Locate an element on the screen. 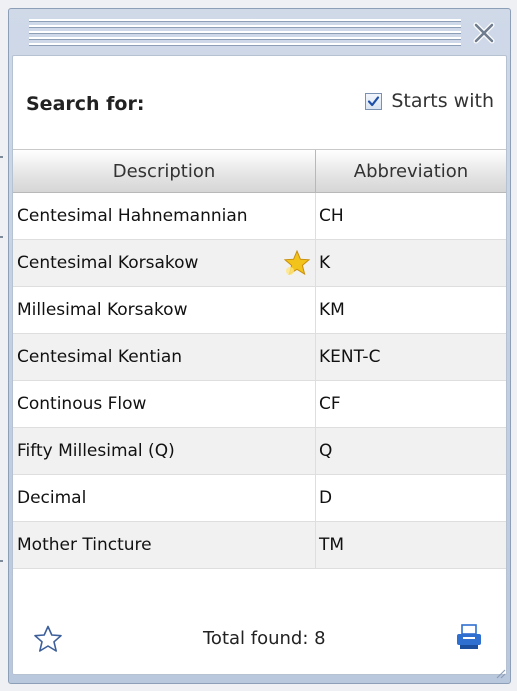 The image size is (517, 691). table-row: Millesimal Korsakow KM is located at coordinates (259, 310).